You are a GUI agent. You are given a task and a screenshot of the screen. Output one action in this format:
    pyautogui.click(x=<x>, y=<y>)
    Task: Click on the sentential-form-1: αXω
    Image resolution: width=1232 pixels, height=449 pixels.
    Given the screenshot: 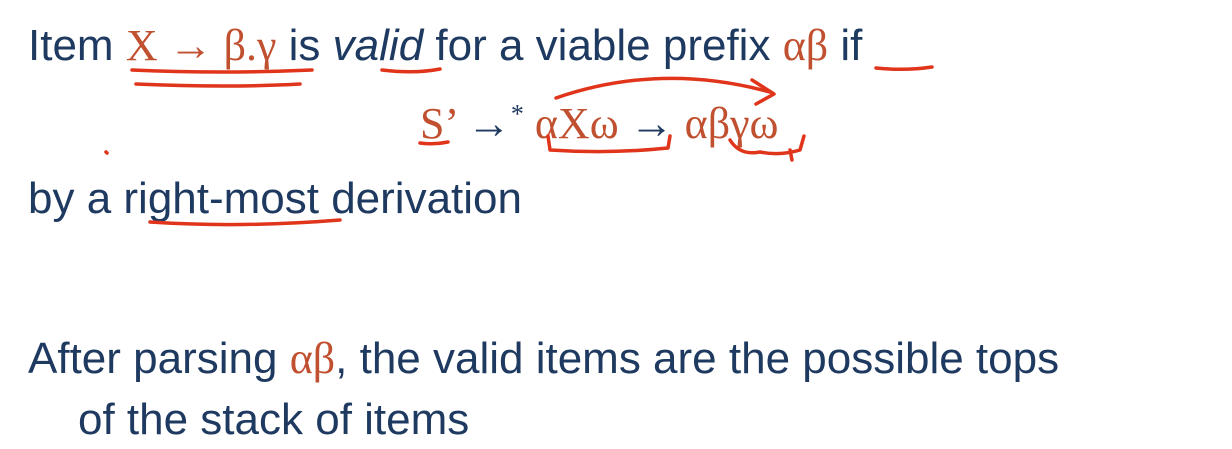 What is the action you would take?
    pyautogui.click(x=576, y=123)
    